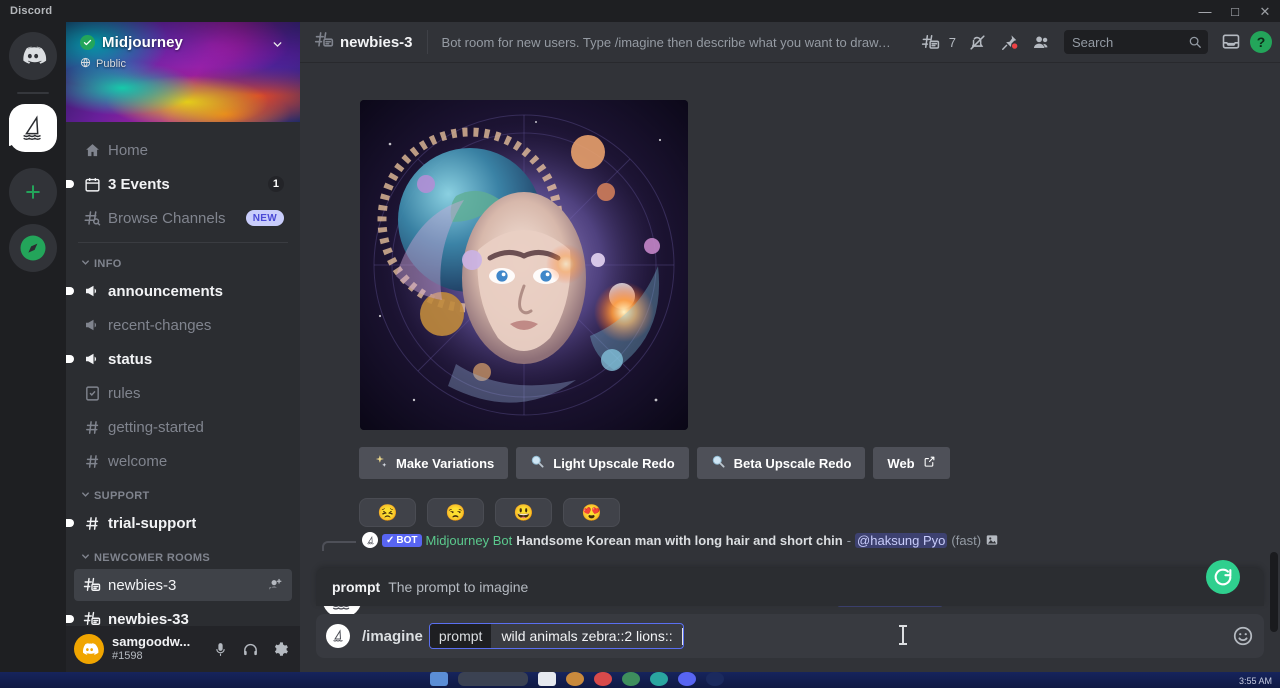 The width and height of the screenshot is (1280, 688). Describe the element at coordinates (183, 72) in the screenshot. I see `server-banner: Midjourney Public` at that location.